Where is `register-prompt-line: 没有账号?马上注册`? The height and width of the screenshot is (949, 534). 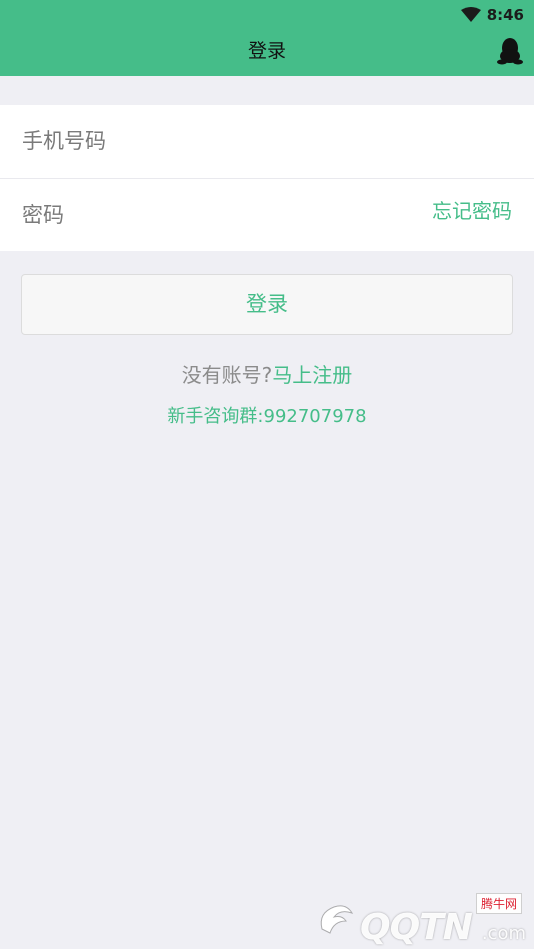
register-prompt-line: 没有账号?马上注册 is located at coordinates (267, 375).